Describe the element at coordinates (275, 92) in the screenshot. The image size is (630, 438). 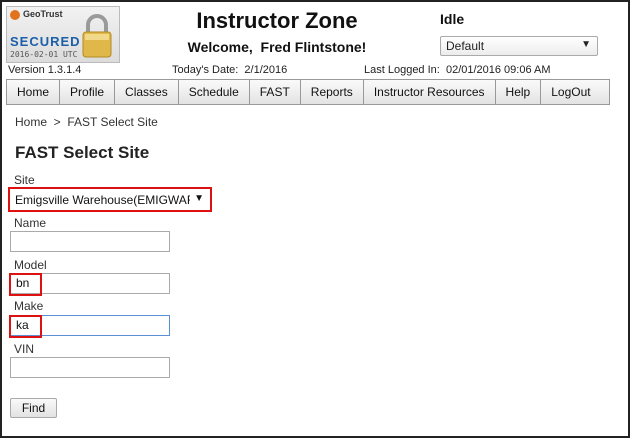
I see `nav-fast: FAST` at that location.